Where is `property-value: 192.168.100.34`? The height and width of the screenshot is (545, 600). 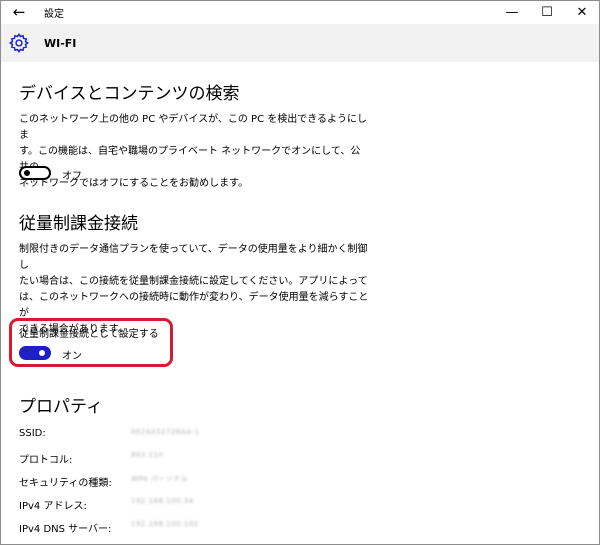
property-value: 192.168.100.34 is located at coordinates (162, 501).